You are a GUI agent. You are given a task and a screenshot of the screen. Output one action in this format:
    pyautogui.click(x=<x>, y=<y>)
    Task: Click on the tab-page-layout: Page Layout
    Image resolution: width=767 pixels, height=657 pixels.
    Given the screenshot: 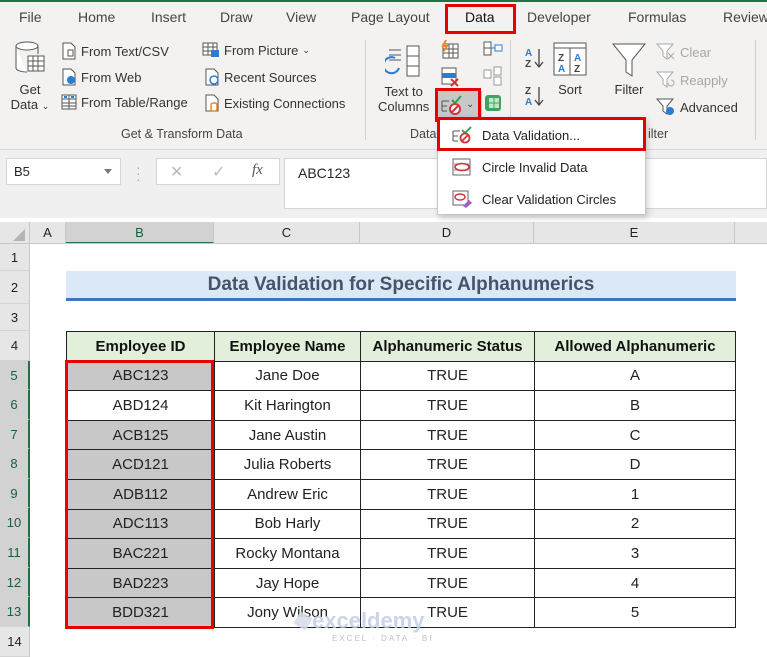 What is the action you would take?
    pyautogui.click(x=390, y=17)
    